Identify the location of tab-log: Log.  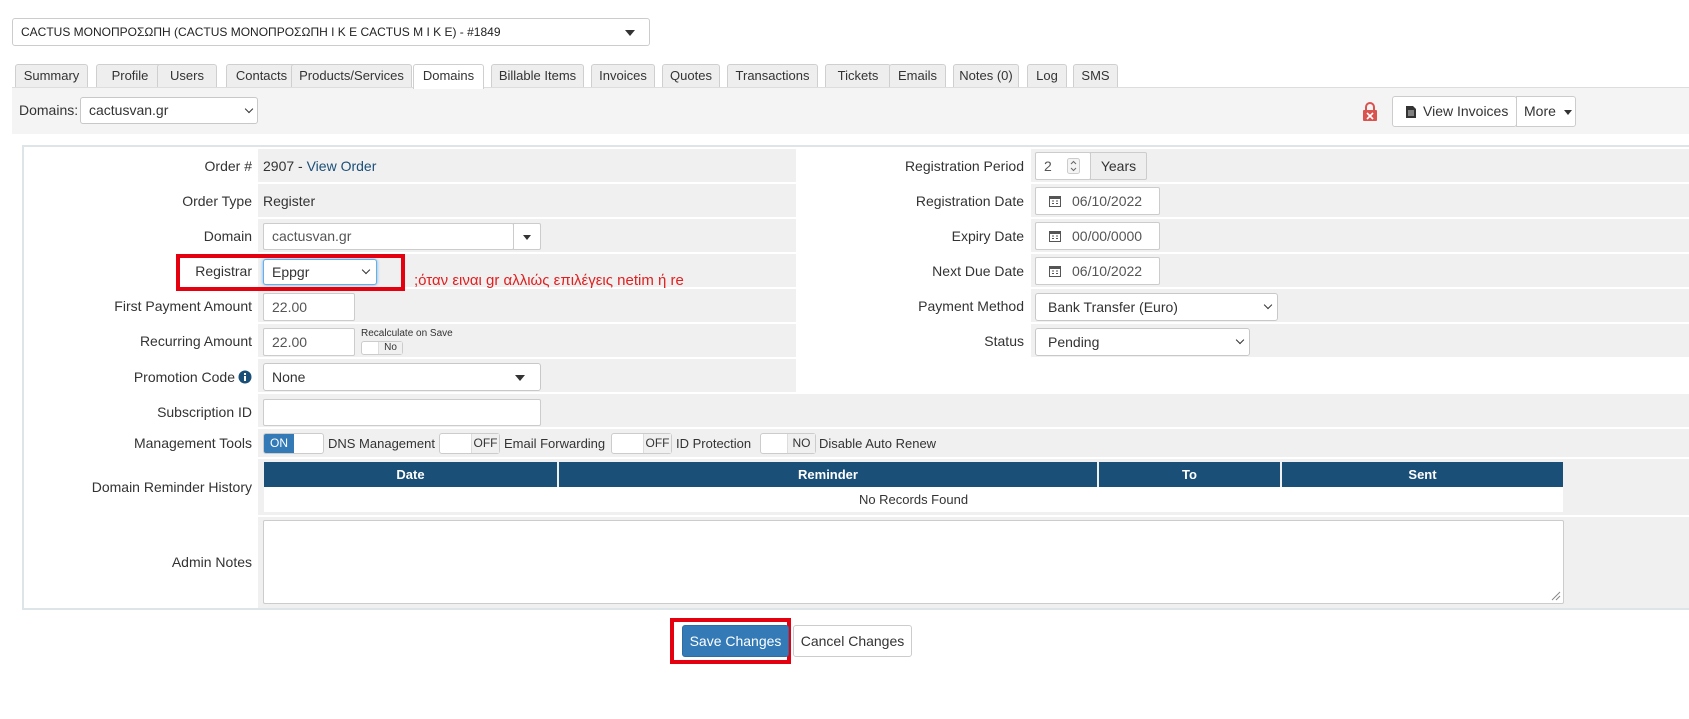
(1047, 76).